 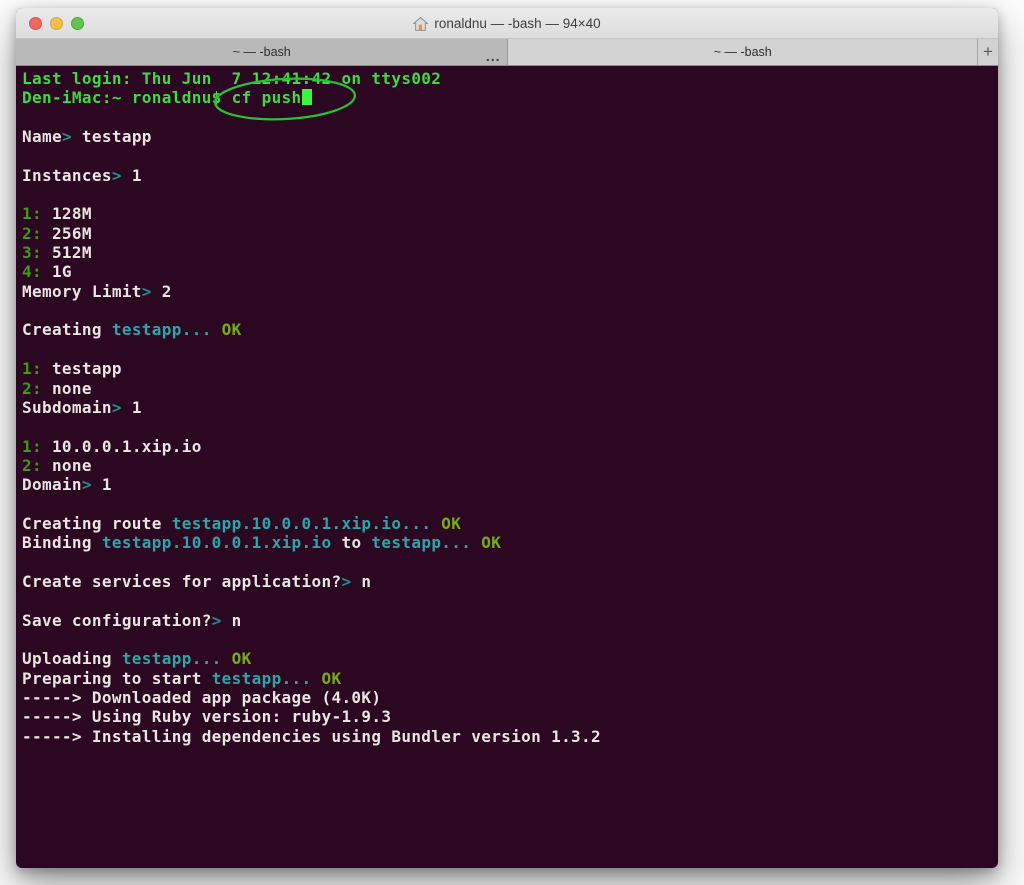 What do you see at coordinates (510, 329) in the screenshot?
I see `terminal-line: Creating testapp... OK` at bounding box center [510, 329].